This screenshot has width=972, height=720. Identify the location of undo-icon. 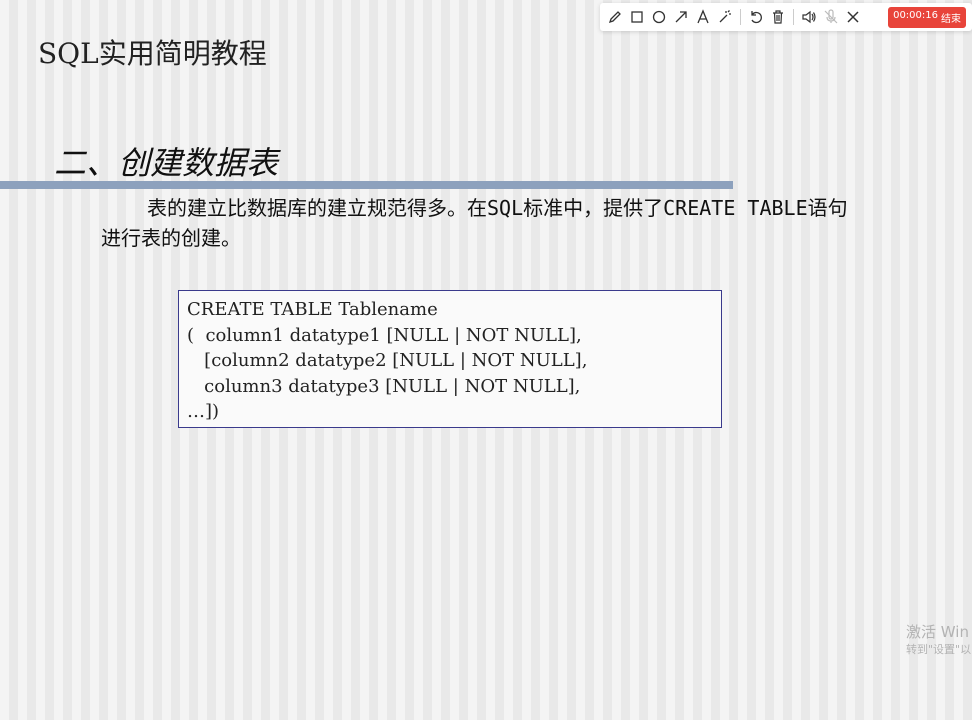
(756, 17).